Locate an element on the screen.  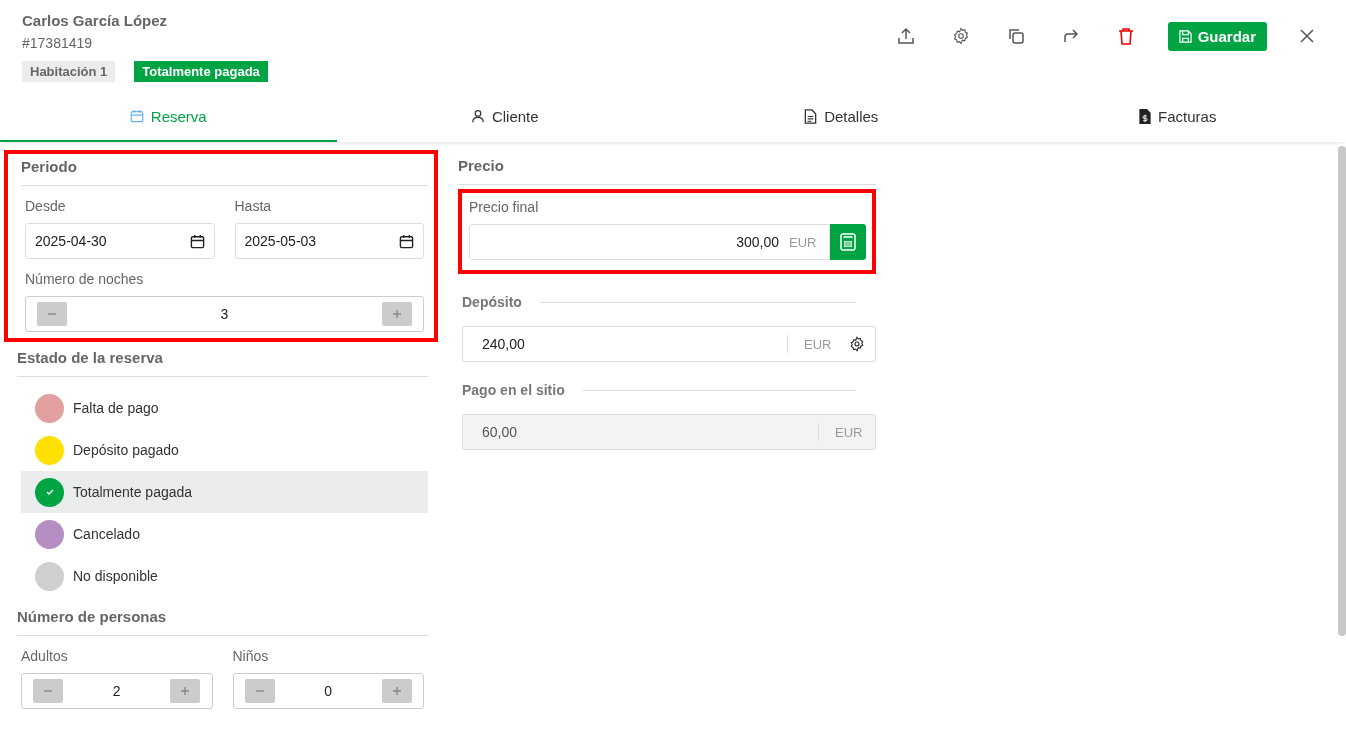
guest-name: Carlos García López is located at coordinates (95, 20).